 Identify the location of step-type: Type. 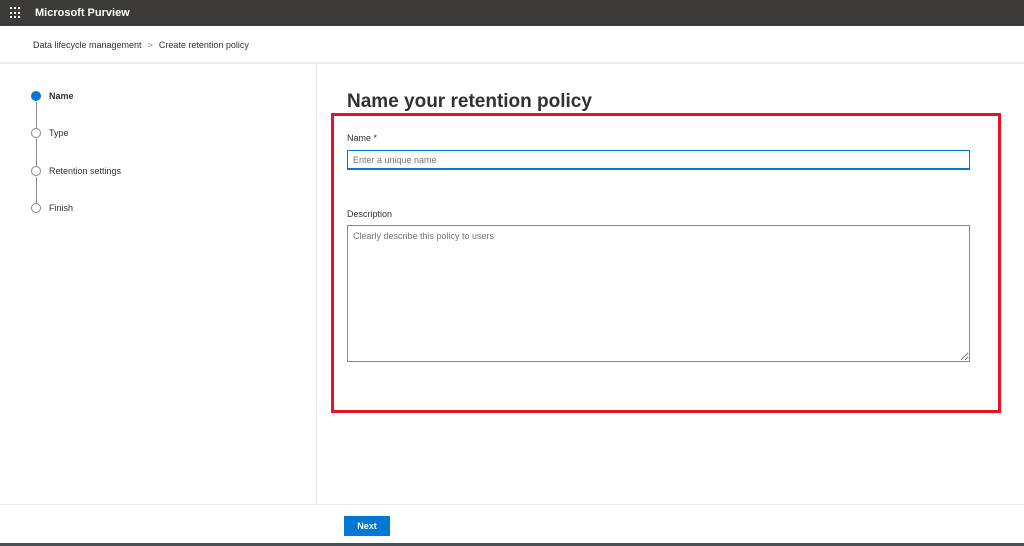
(50, 133).